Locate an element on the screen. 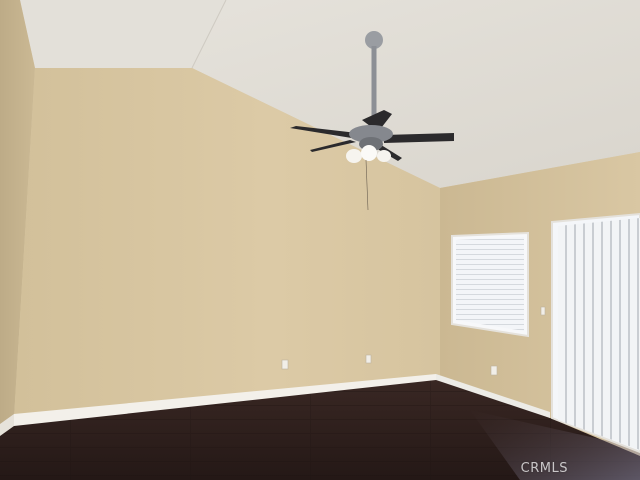  window is located at coordinates (490, 284).